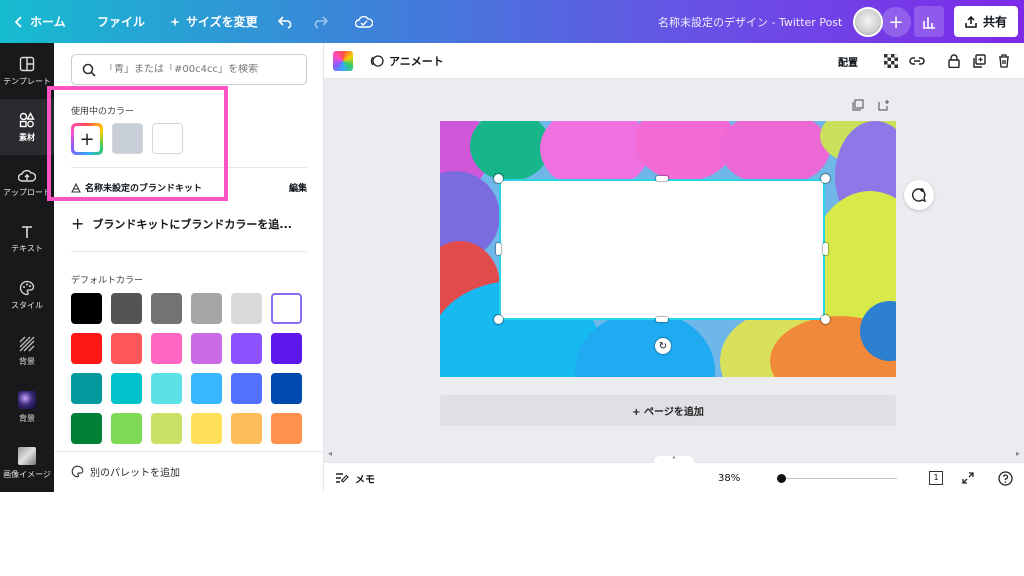 The width and height of the screenshot is (1024, 576). I want to click on rail-item-text: テキスト, so click(27, 239).